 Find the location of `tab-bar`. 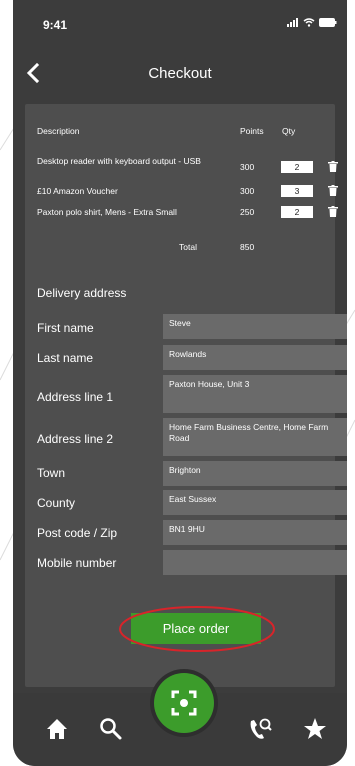

tab-bar is located at coordinates (180, 717).